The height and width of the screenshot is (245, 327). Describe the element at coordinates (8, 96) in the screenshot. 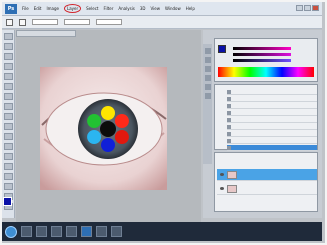

I see `healing-tool-icon` at that location.